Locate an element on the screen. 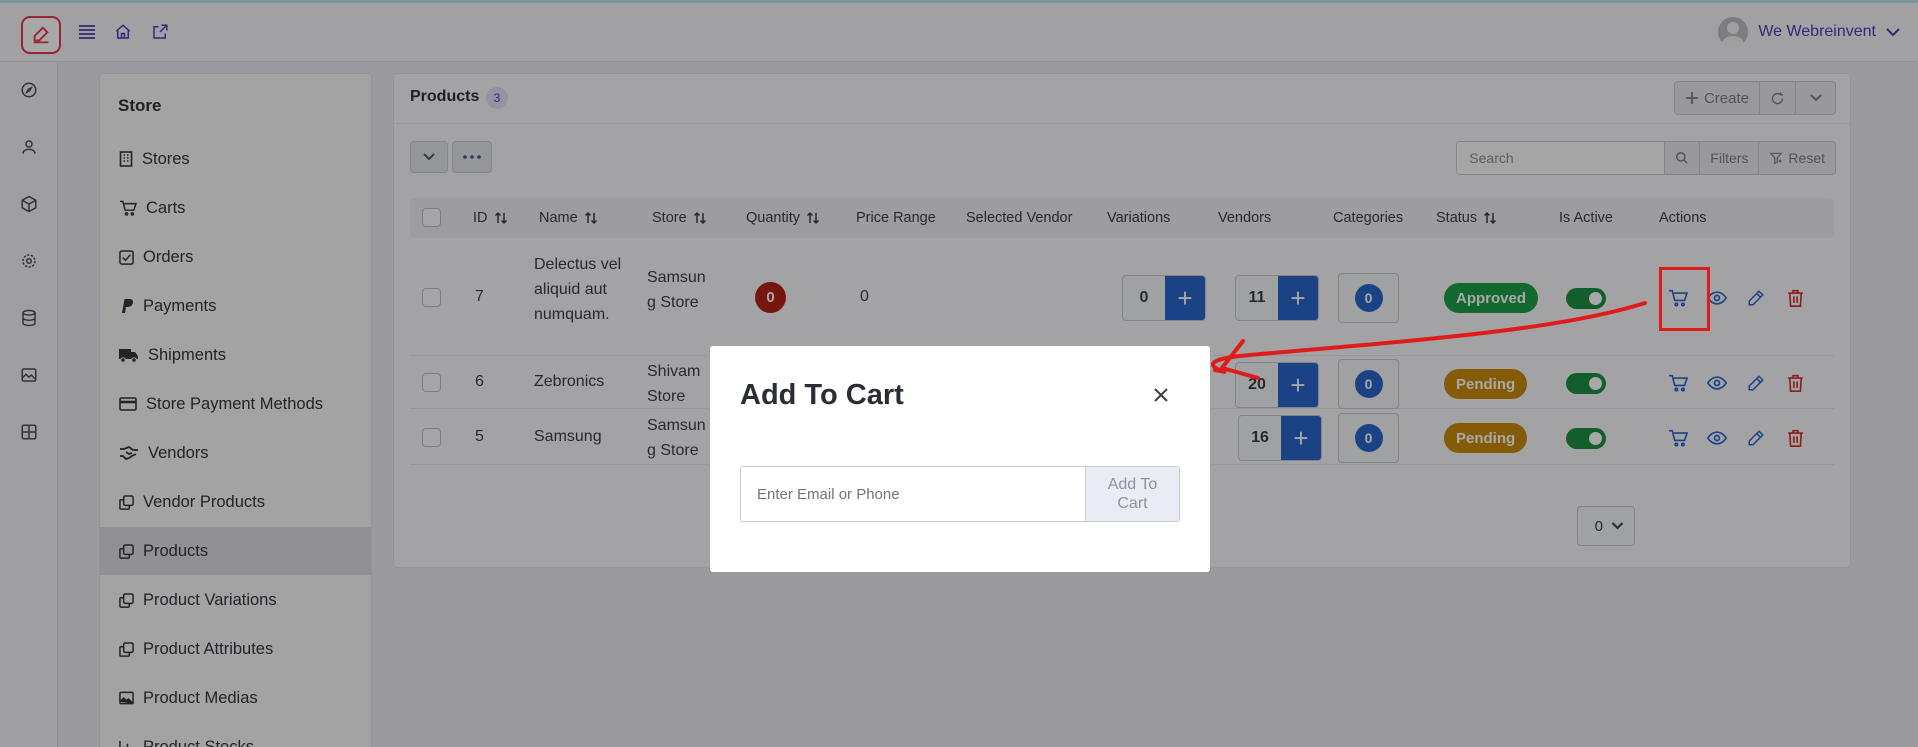 The height and width of the screenshot is (747, 1918). modal-title: Add To Cart is located at coordinates (822, 395).